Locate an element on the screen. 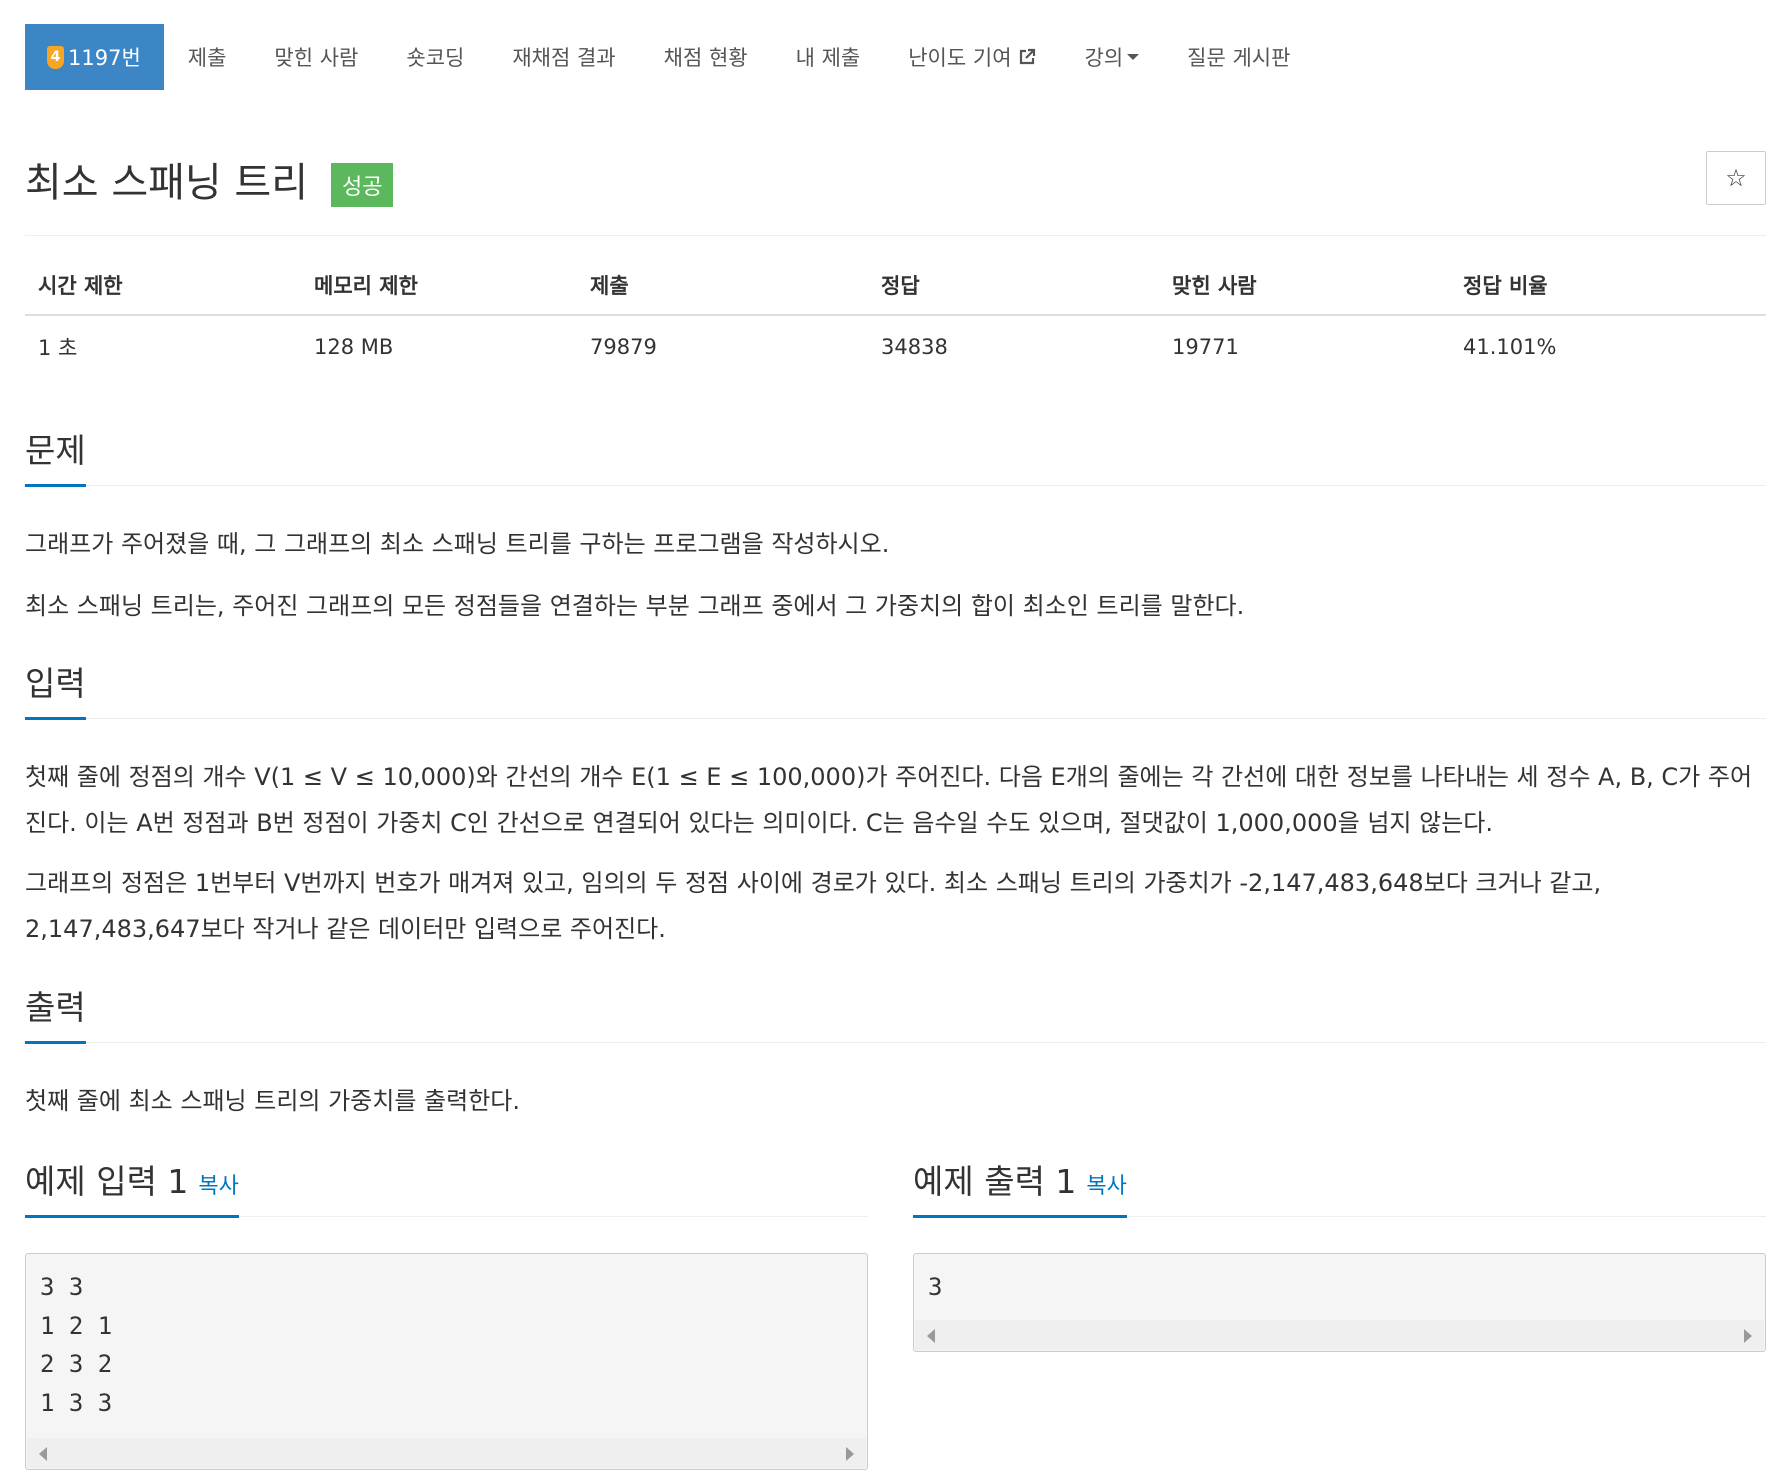  sample-input-text: 3 3 1 2 1 2 3 2 1 3 3 is located at coordinates (76, 1345).